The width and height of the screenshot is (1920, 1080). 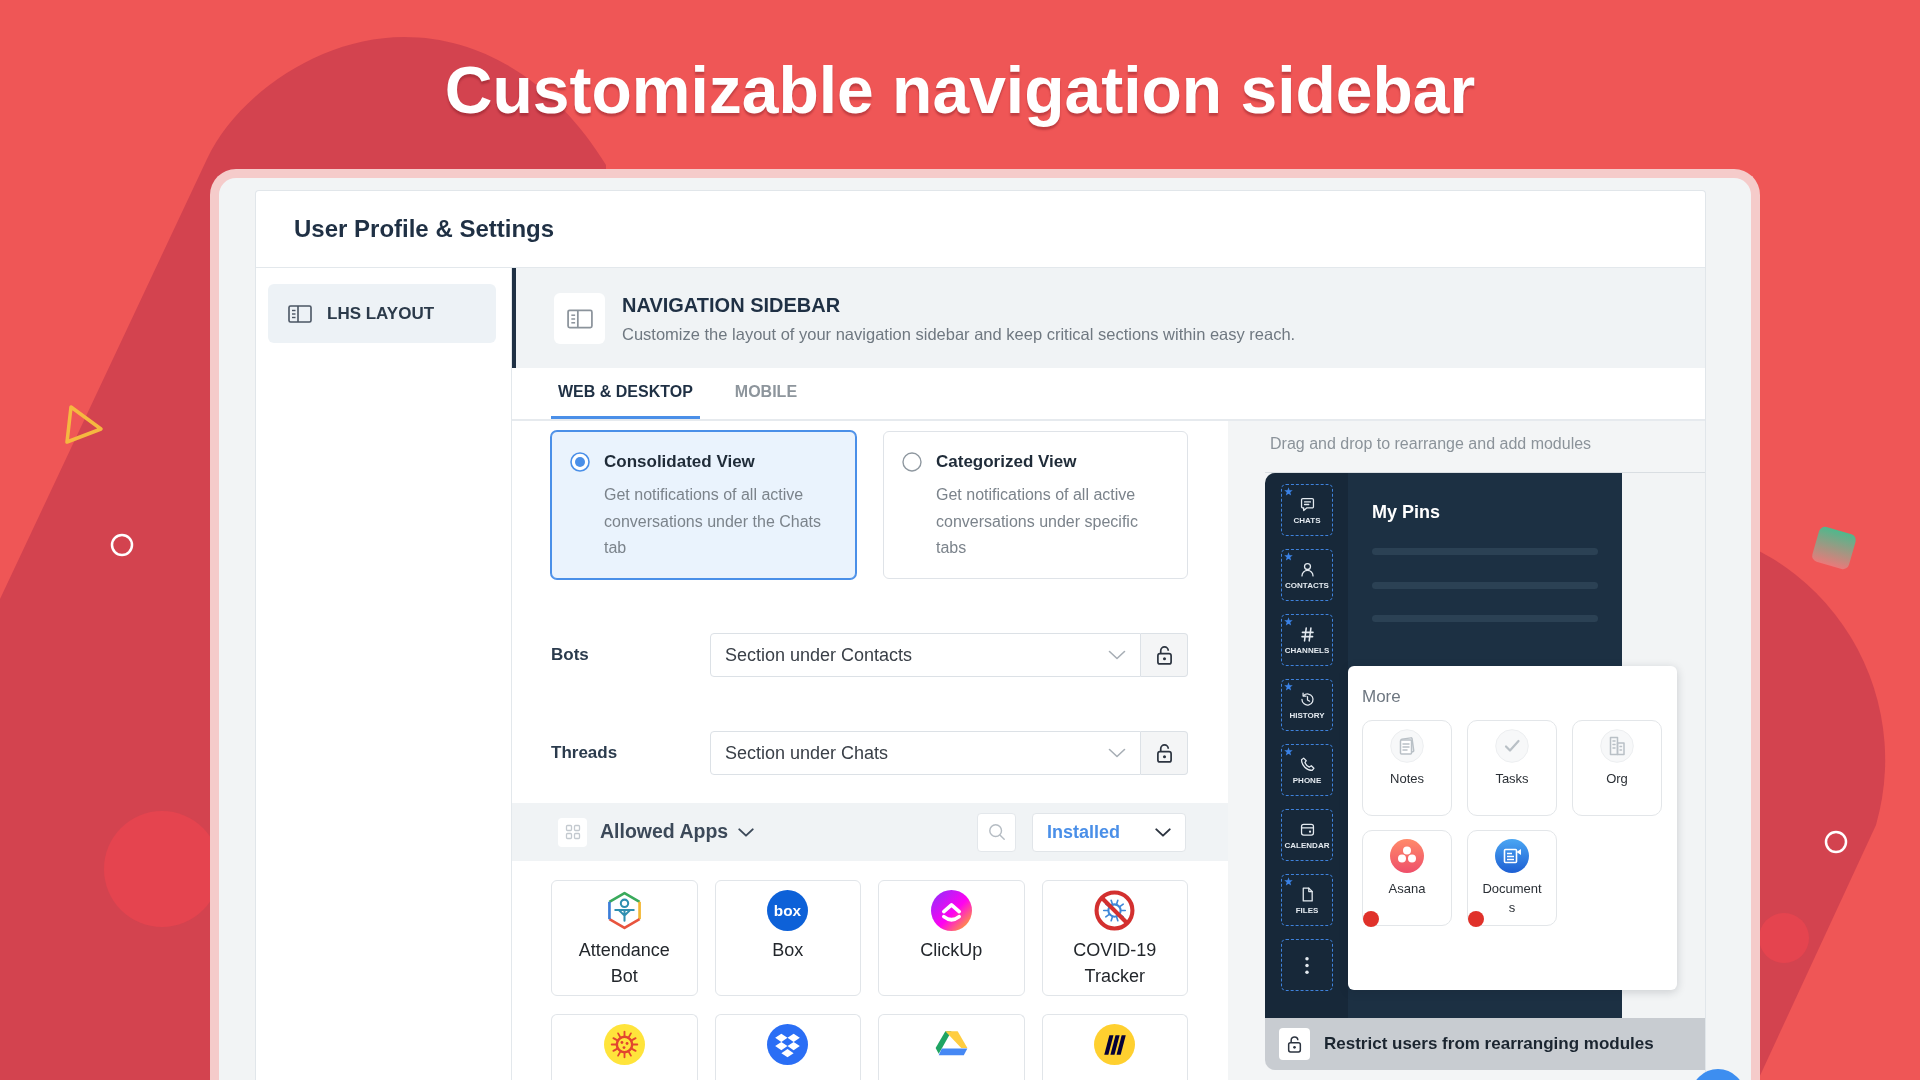 What do you see at coordinates (572, 832) in the screenshot?
I see `grid-icon` at bounding box center [572, 832].